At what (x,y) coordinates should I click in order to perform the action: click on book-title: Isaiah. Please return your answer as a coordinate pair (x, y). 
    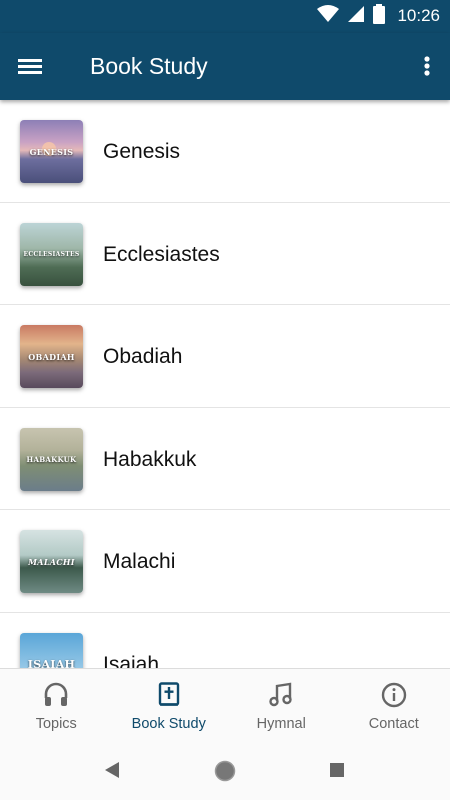
    Looking at the image, I should click on (131, 660).